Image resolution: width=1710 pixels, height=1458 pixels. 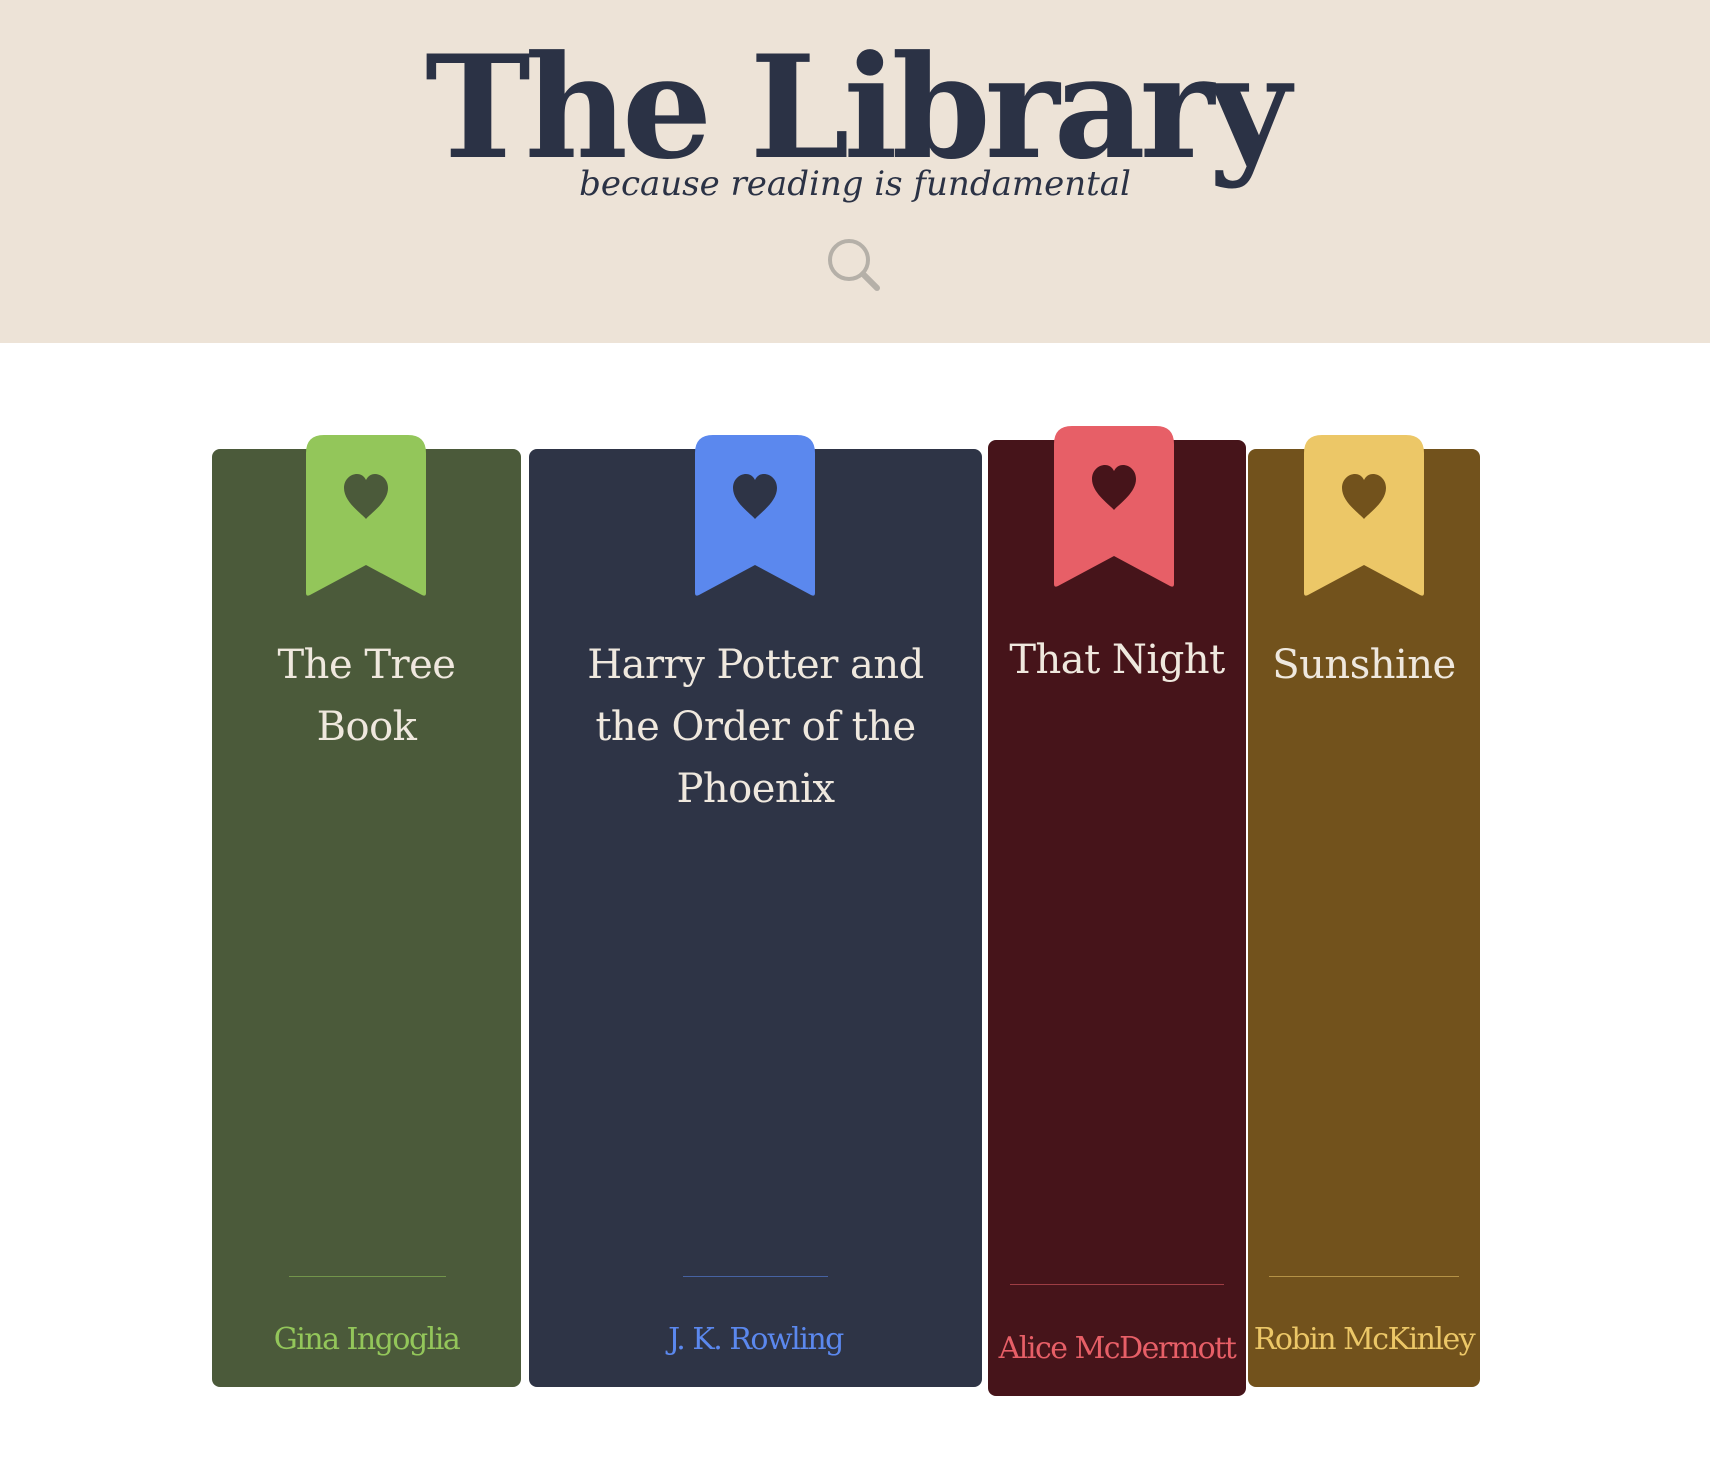 What do you see at coordinates (366, 696) in the screenshot?
I see `book-title: The Tree Book` at bounding box center [366, 696].